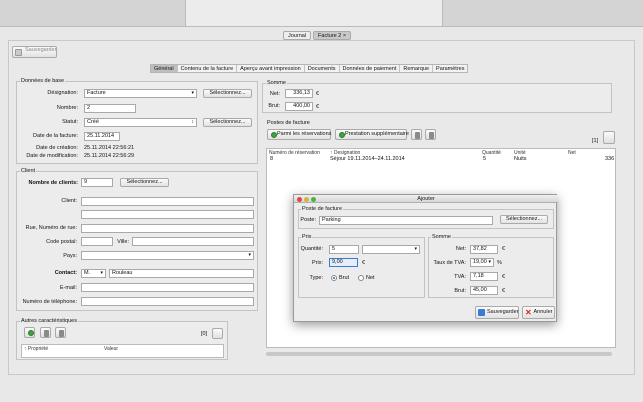  Describe the element at coordinates (97, 182) in the screenshot. I see `client-number-field: 9` at that location.